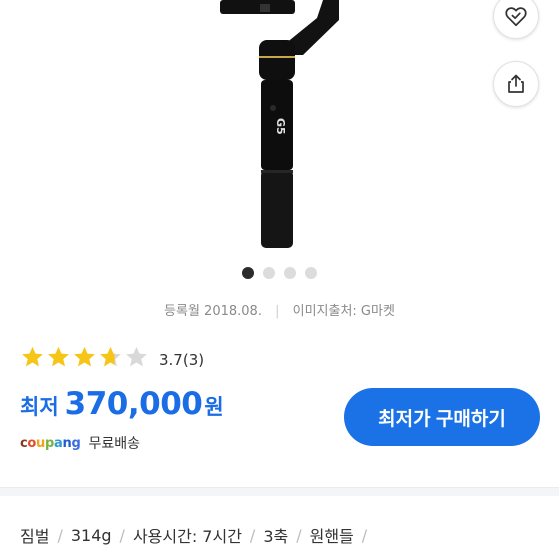 The image size is (559, 559). Describe the element at coordinates (76, 443) in the screenshot. I see `logo-letter: g` at that location.